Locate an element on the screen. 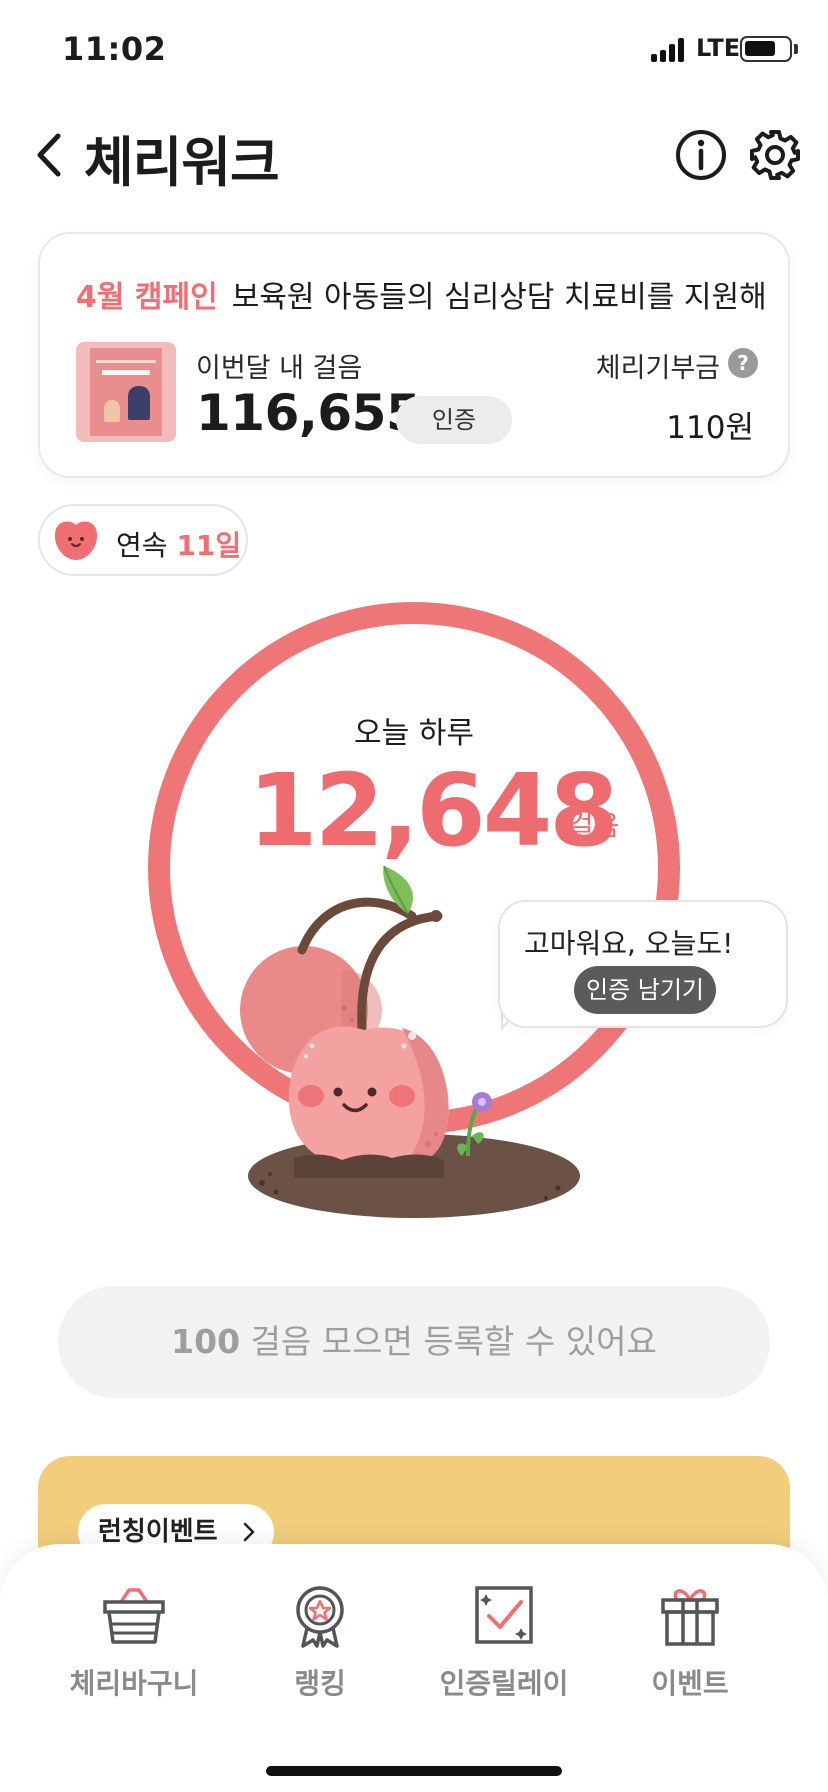 This screenshot has width=828, height=1792. tab-label-event: 이벤트 is located at coordinates (690, 1683).